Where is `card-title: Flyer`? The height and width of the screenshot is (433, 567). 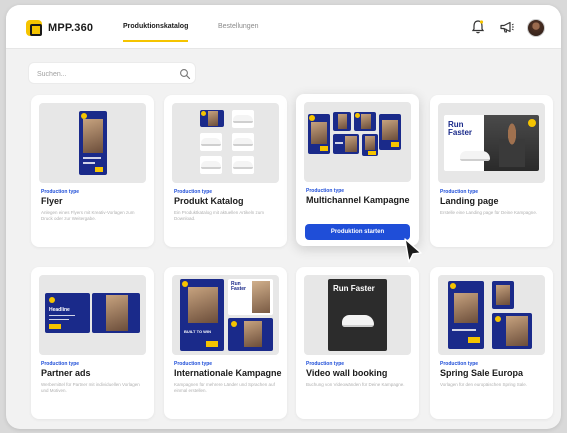
card-title: Flyer is located at coordinates (52, 201).